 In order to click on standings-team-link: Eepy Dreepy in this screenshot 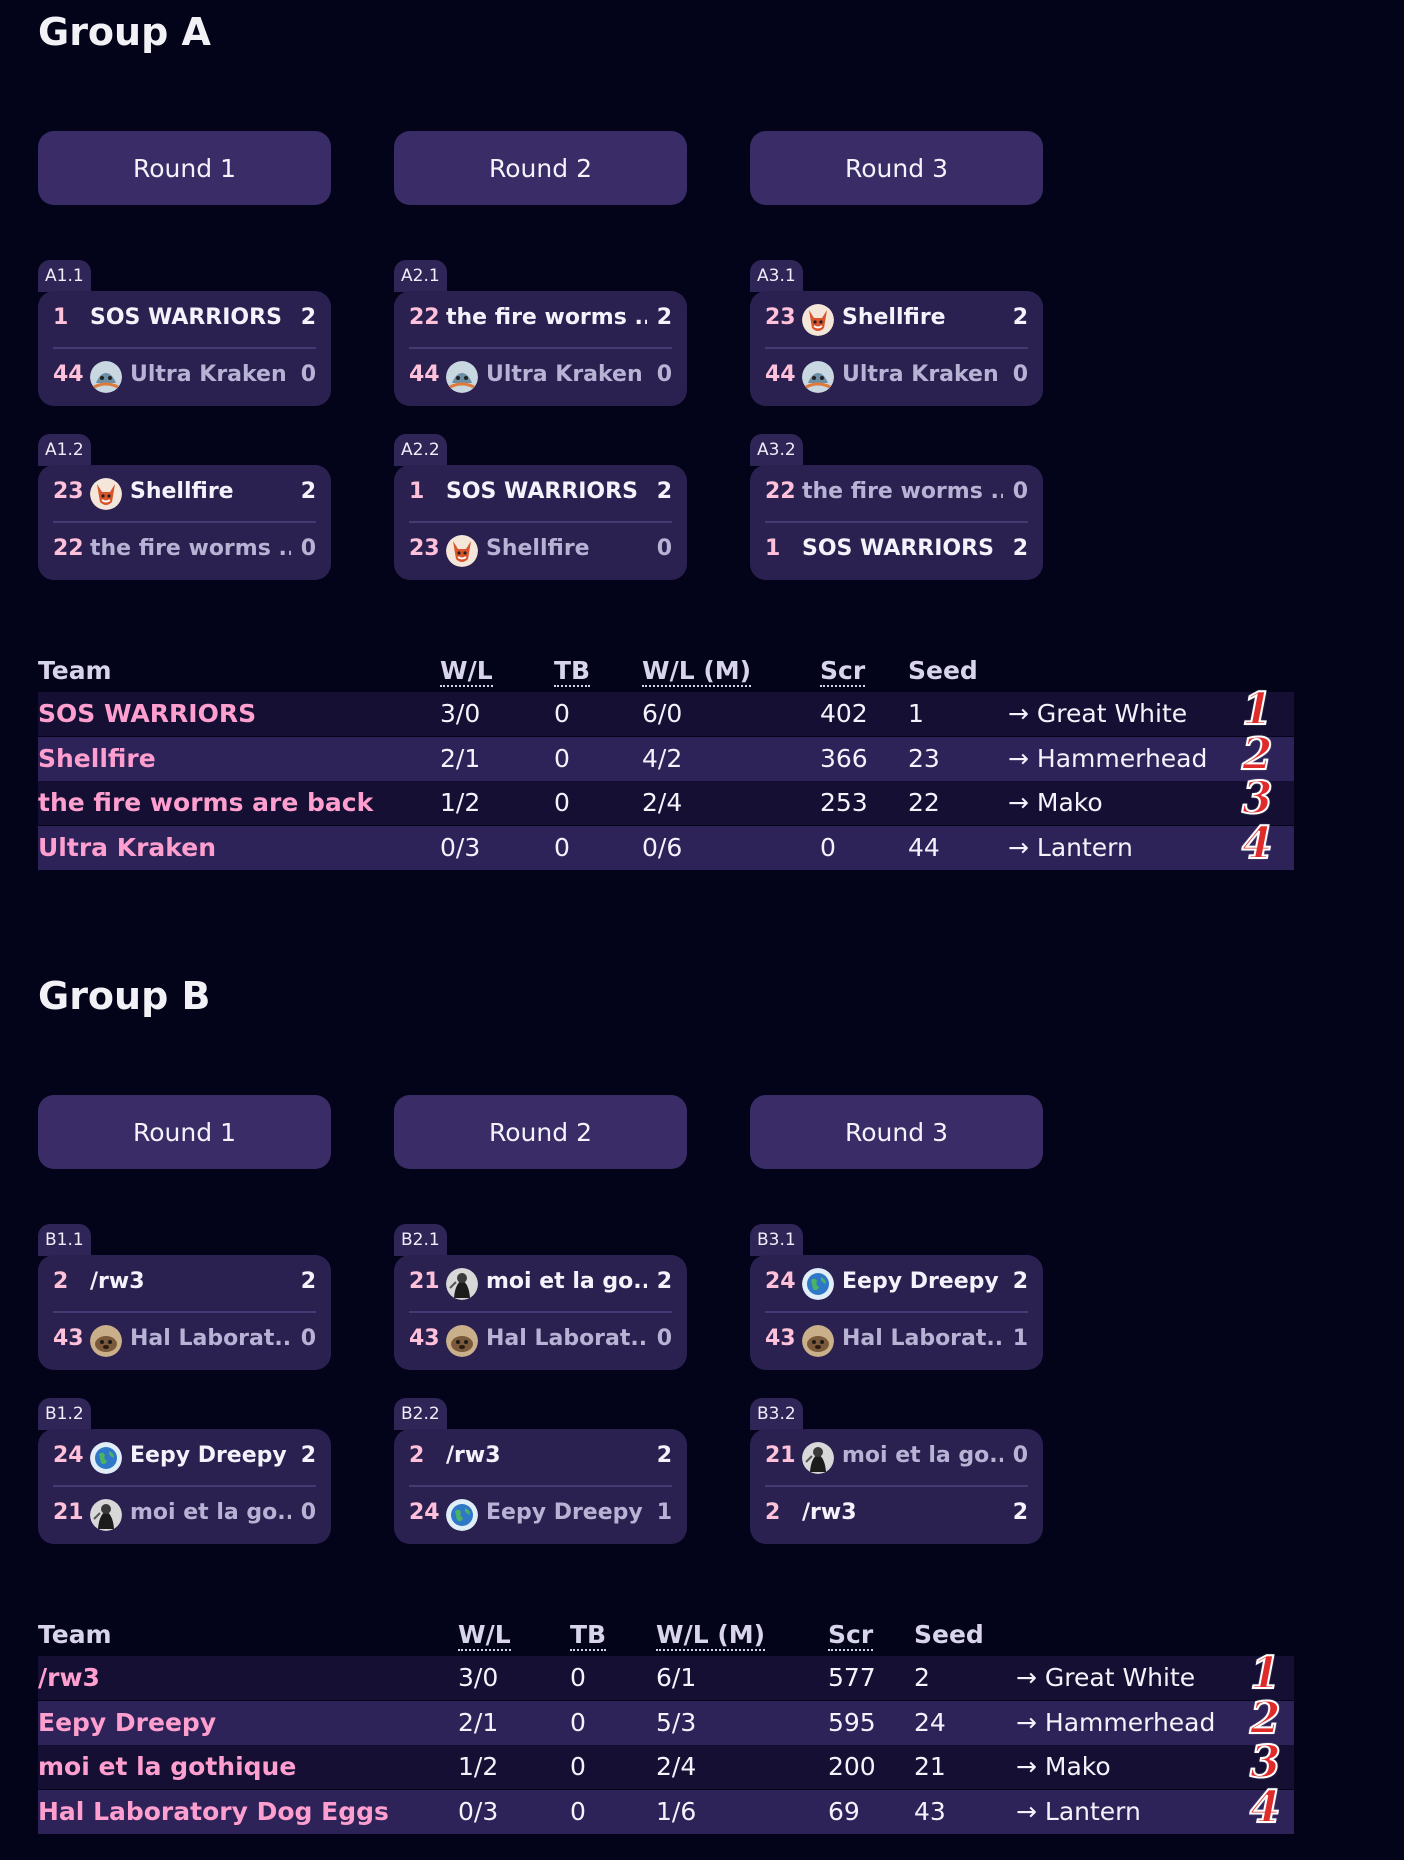, I will do `click(127, 1722)`.